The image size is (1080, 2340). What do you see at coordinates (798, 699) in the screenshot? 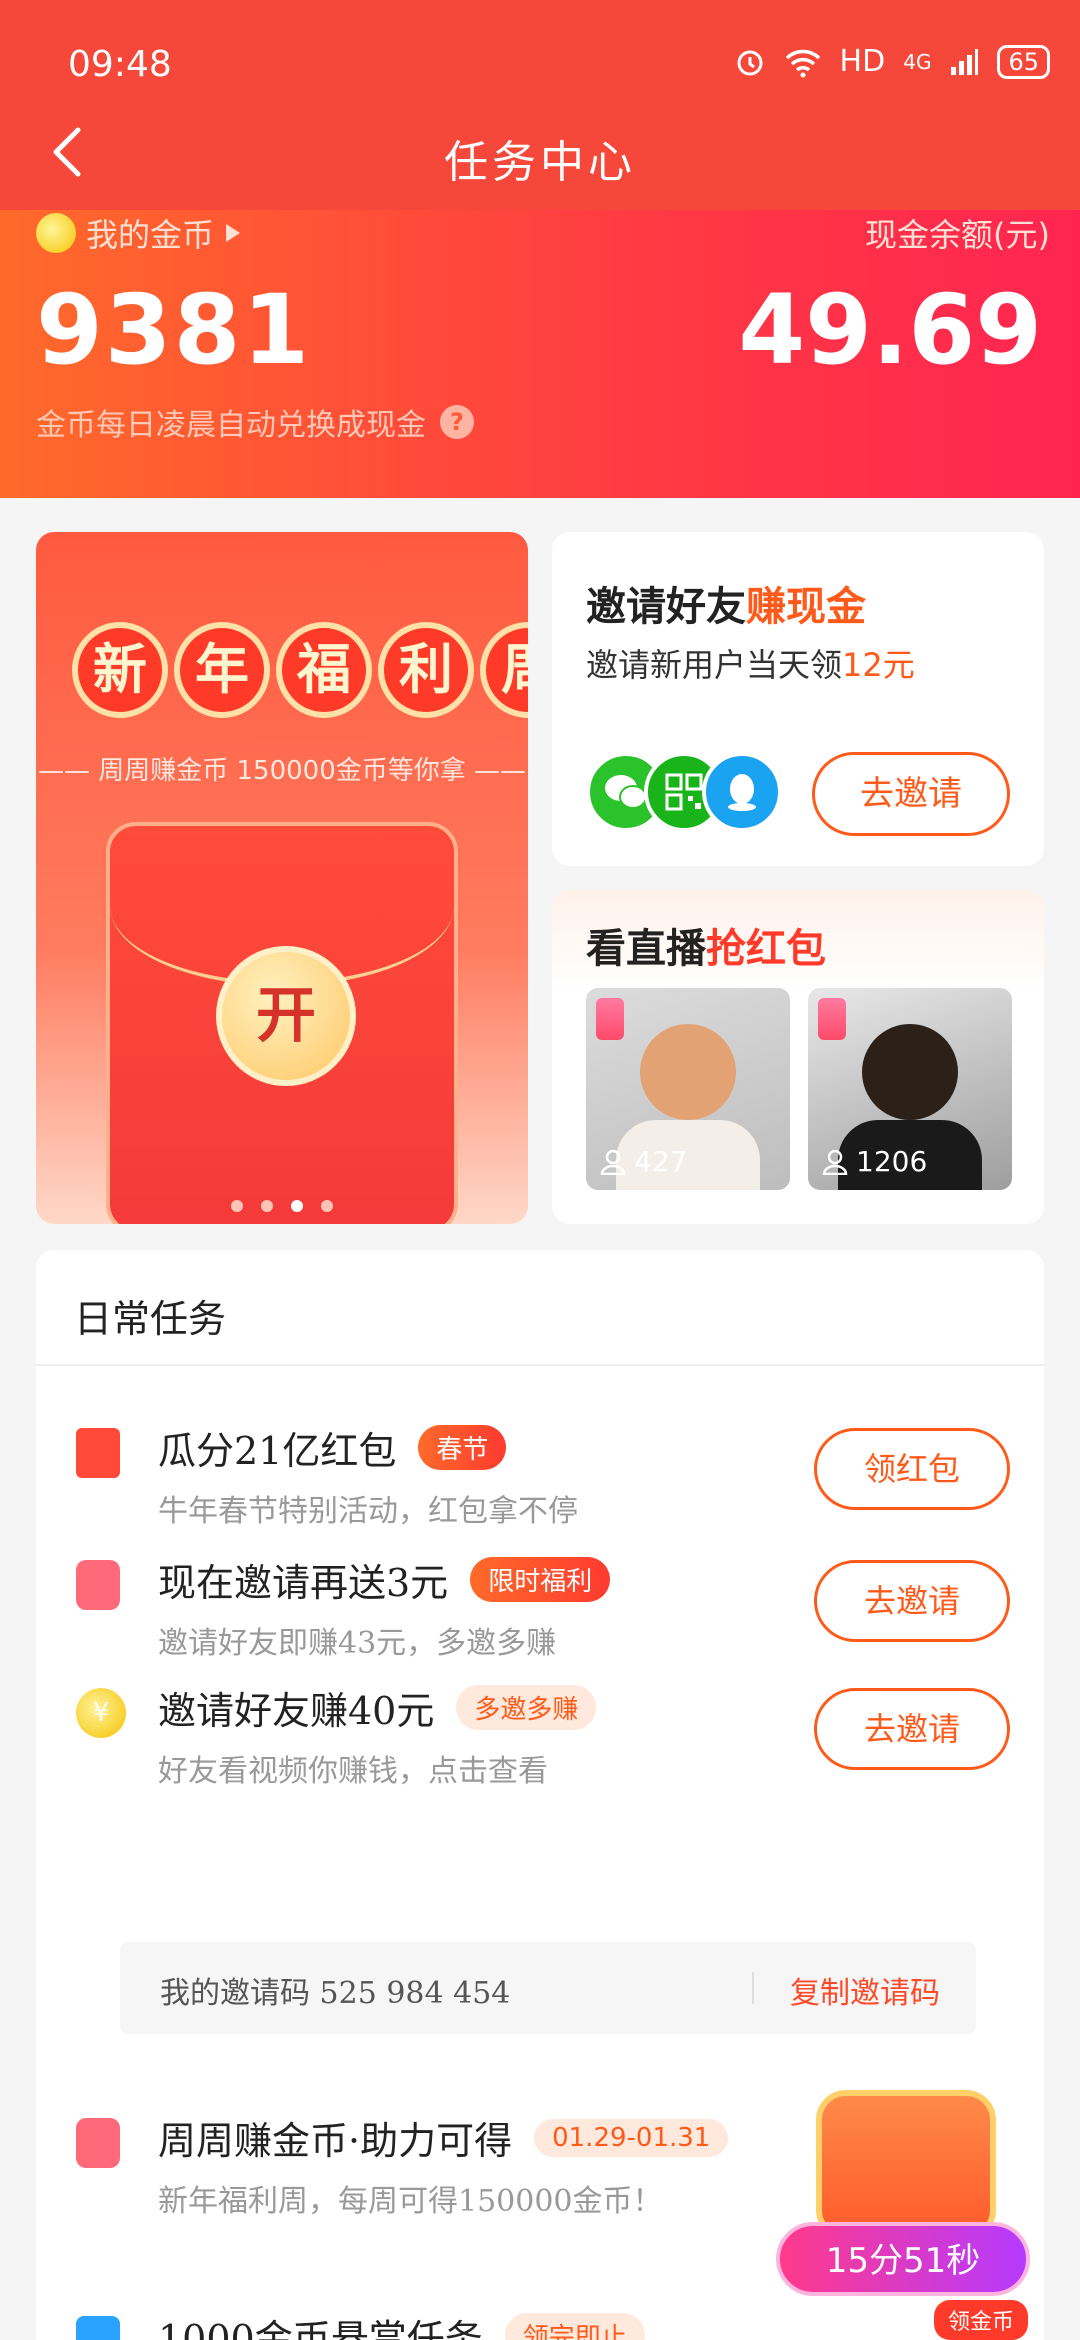
I see `invite-friends-card: 邀请好友赚现金 邀请新用户当天领12元 去邀请` at bounding box center [798, 699].